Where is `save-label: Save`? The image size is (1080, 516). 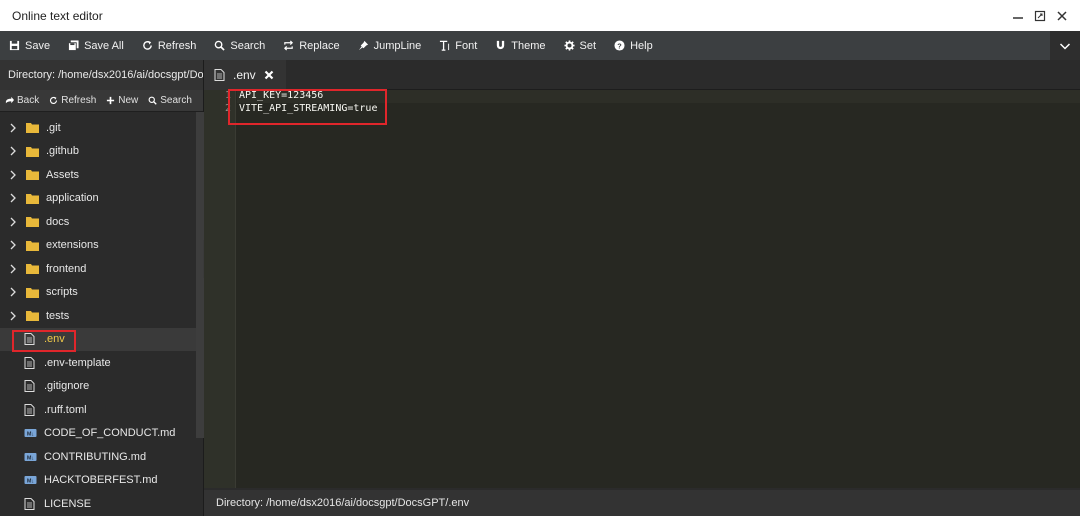 save-label: Save is located at coordinates (38, 45).